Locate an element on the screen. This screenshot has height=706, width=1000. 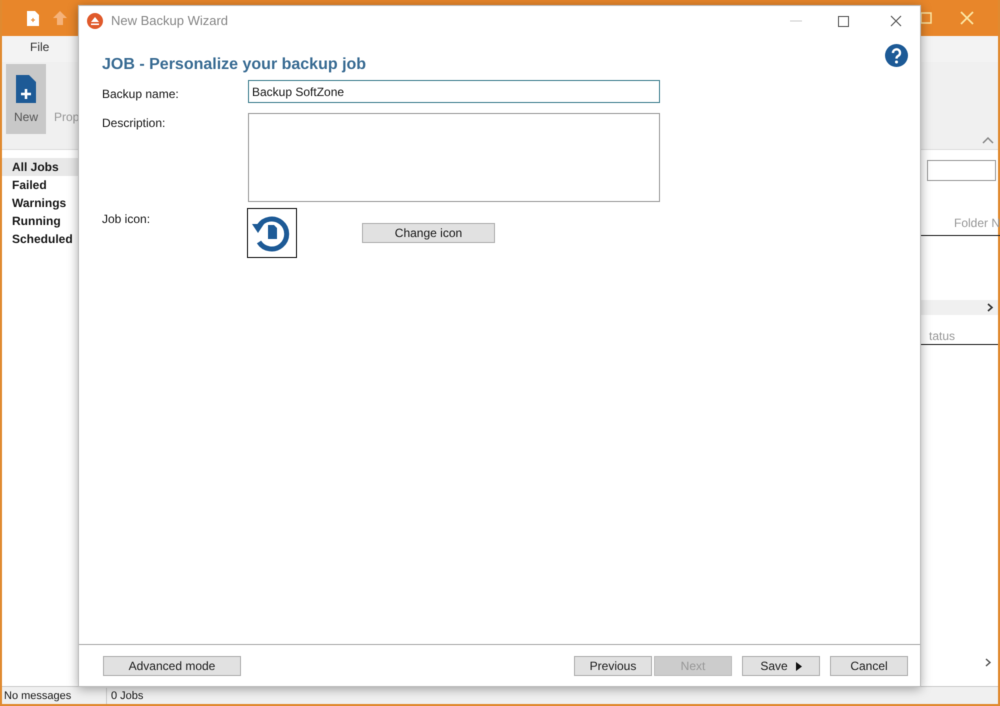
search-field is located at coordinates (961, 170).